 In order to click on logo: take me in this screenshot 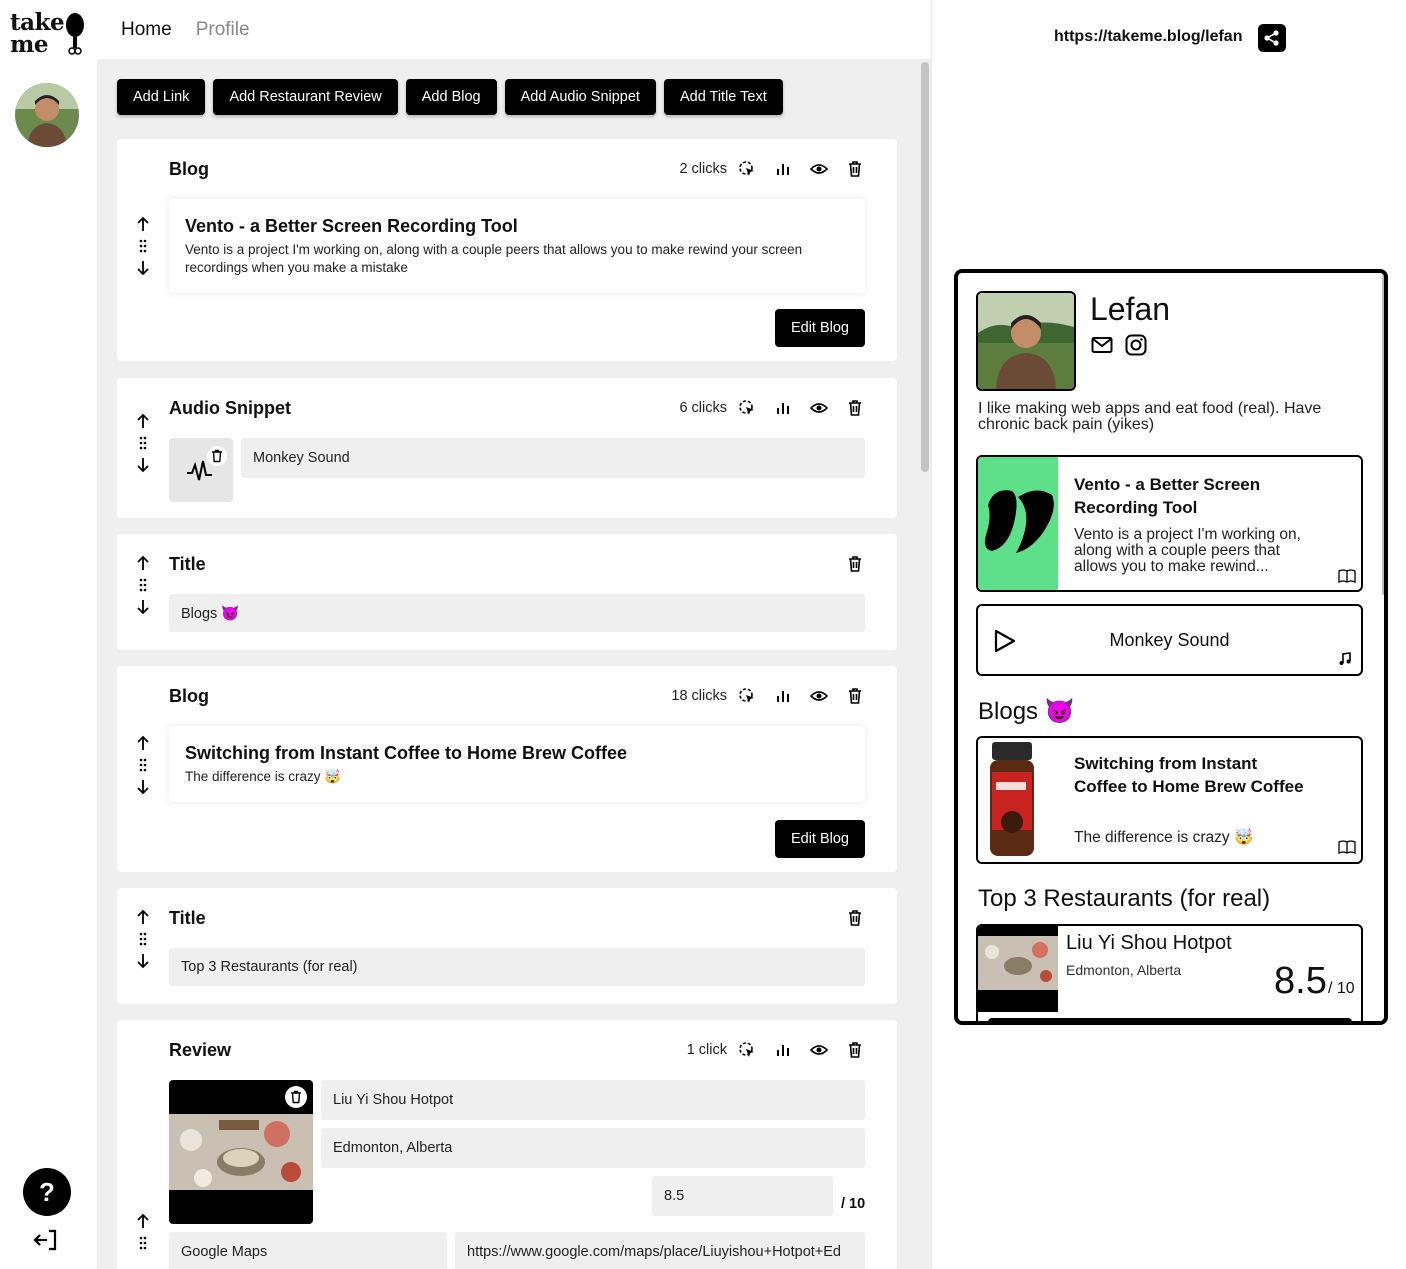, I will do `click(37, 34)`.